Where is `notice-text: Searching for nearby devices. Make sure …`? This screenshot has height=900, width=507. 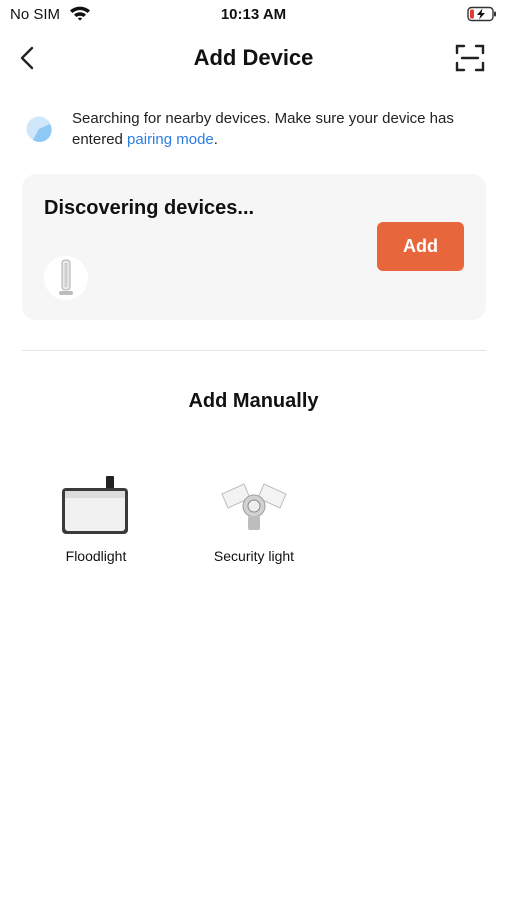 notice-text: Searching for nearby devices. Make sure … is located at coordinates (277, 129).